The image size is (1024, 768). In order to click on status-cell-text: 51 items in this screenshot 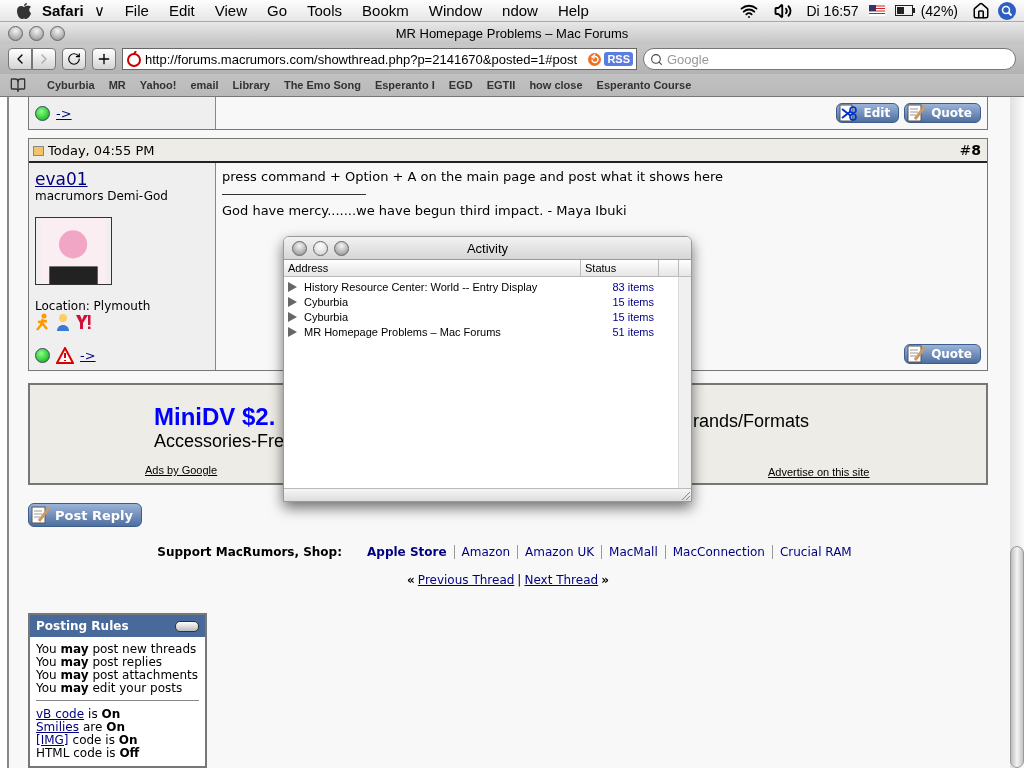, I will do `click(633, 331)`.